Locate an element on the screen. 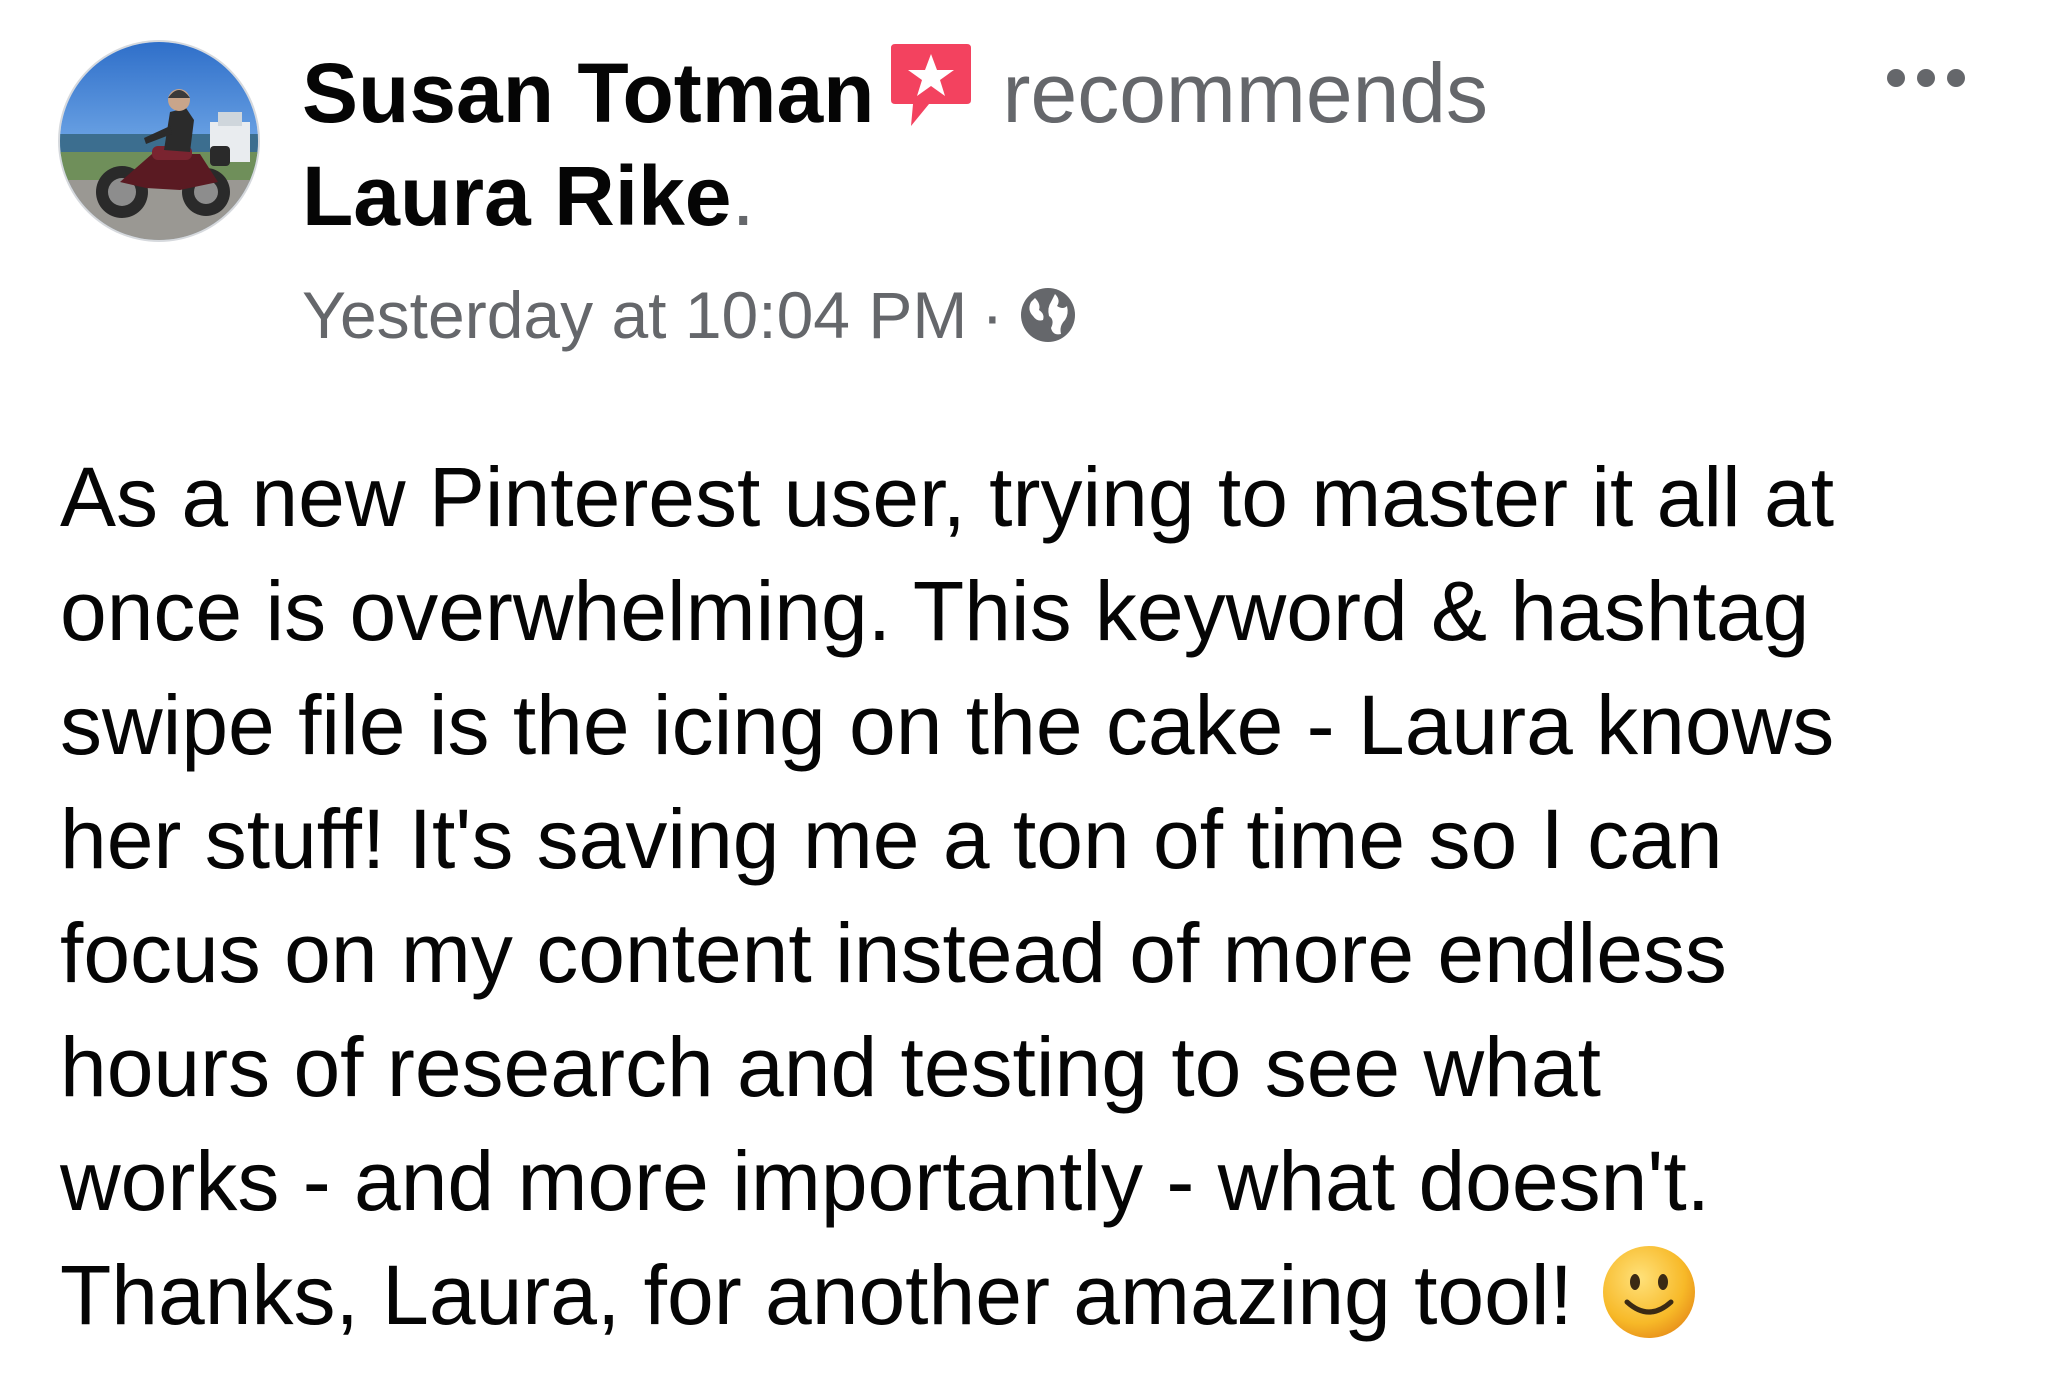  post-header: Susan Totman recommends is located at coordinates (895, 91).